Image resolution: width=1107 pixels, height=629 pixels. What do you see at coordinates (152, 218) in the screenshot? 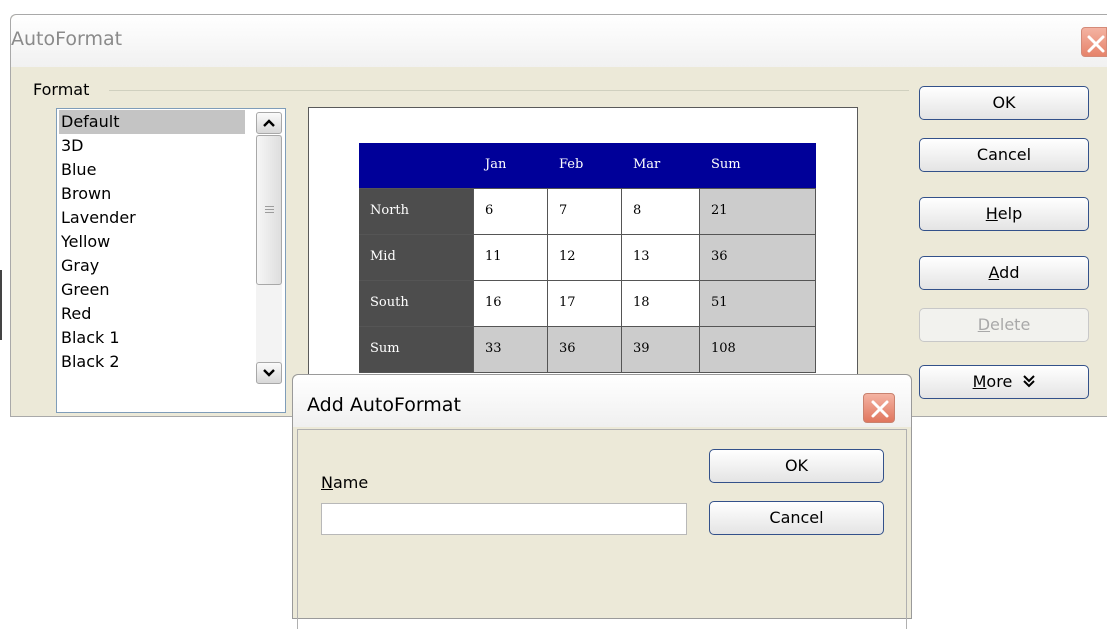
I see `list-item: Lavender` at bounding box center [152, 218].